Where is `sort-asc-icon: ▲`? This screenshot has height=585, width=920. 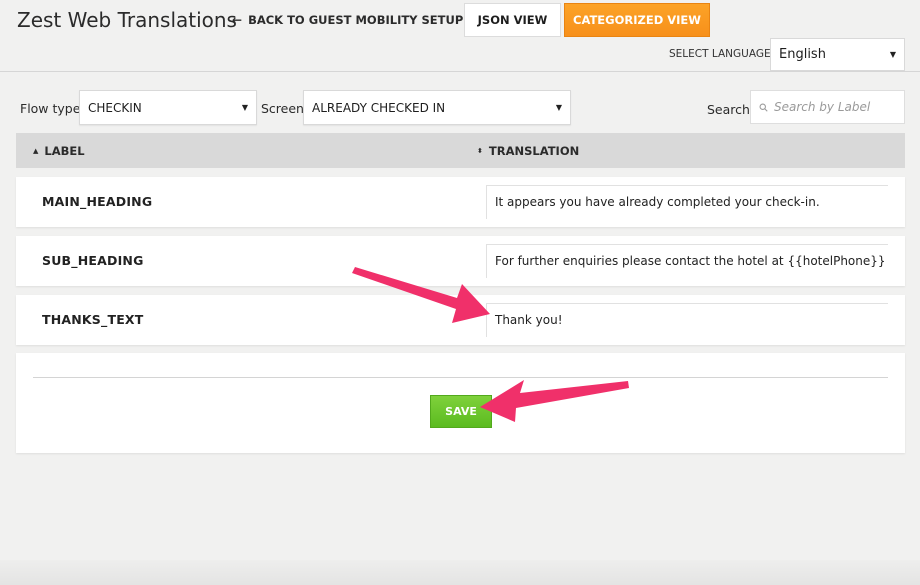
sort-asc-icon: ▲ is located at coordinates (36, 151).